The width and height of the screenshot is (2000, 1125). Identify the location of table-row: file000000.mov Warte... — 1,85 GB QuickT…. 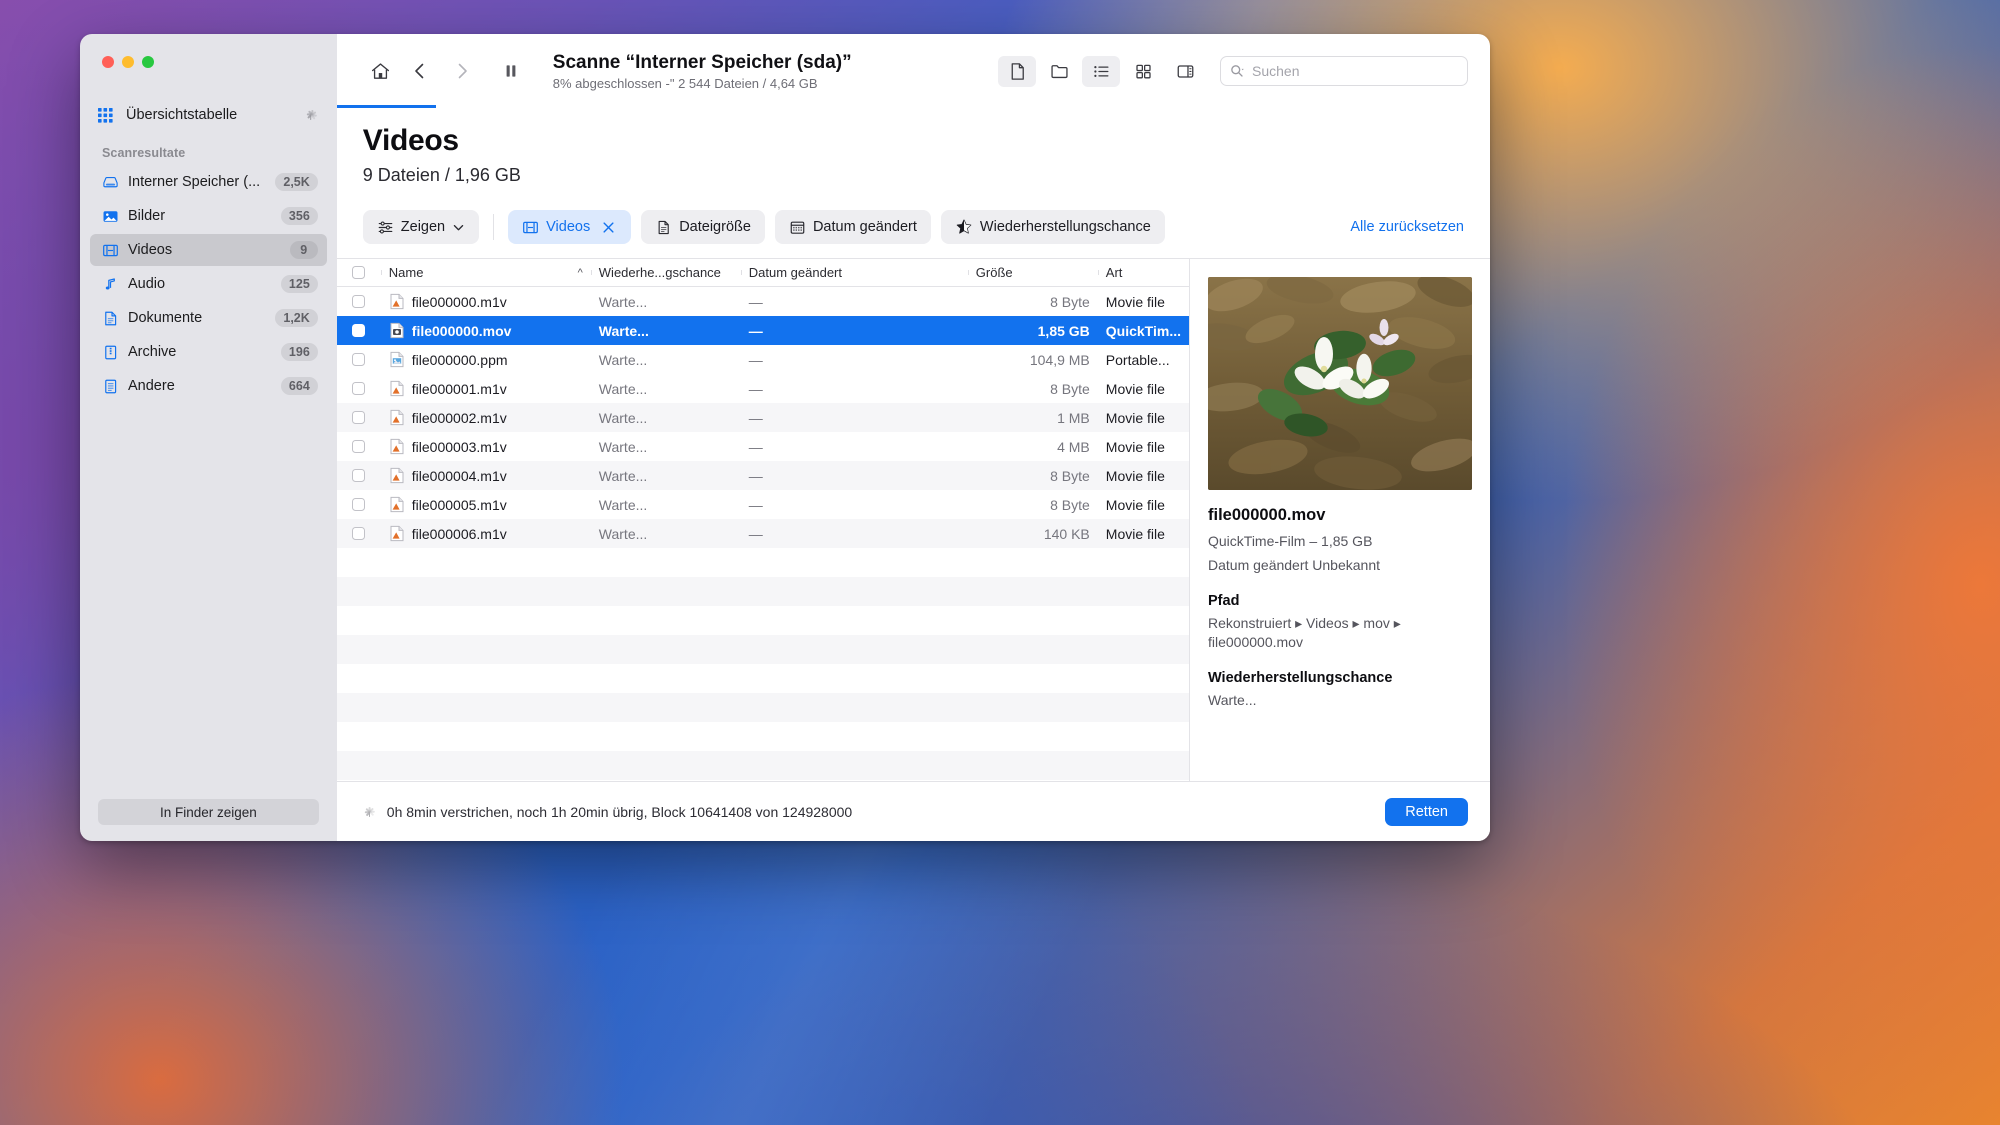
(762, 330).